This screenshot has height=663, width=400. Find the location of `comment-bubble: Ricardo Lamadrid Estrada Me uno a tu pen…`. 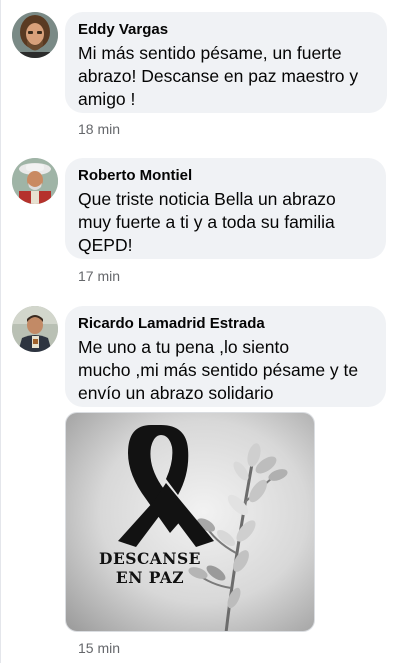

comment-bubble: Ricardo Lamadrid Estrada Me uno a tu pen… is located at coordinates (225, 356).